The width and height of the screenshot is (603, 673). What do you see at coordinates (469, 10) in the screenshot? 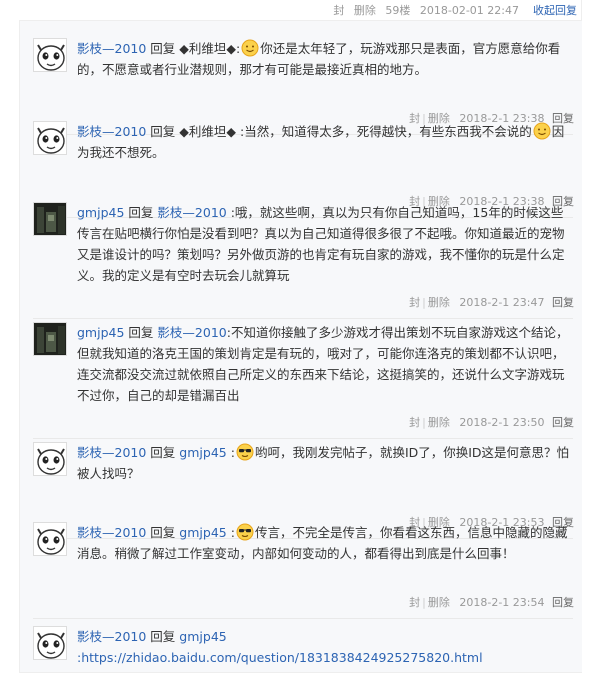
I see `floor-time: 2018-02-01 22:47` at bounding box center [469, 10].